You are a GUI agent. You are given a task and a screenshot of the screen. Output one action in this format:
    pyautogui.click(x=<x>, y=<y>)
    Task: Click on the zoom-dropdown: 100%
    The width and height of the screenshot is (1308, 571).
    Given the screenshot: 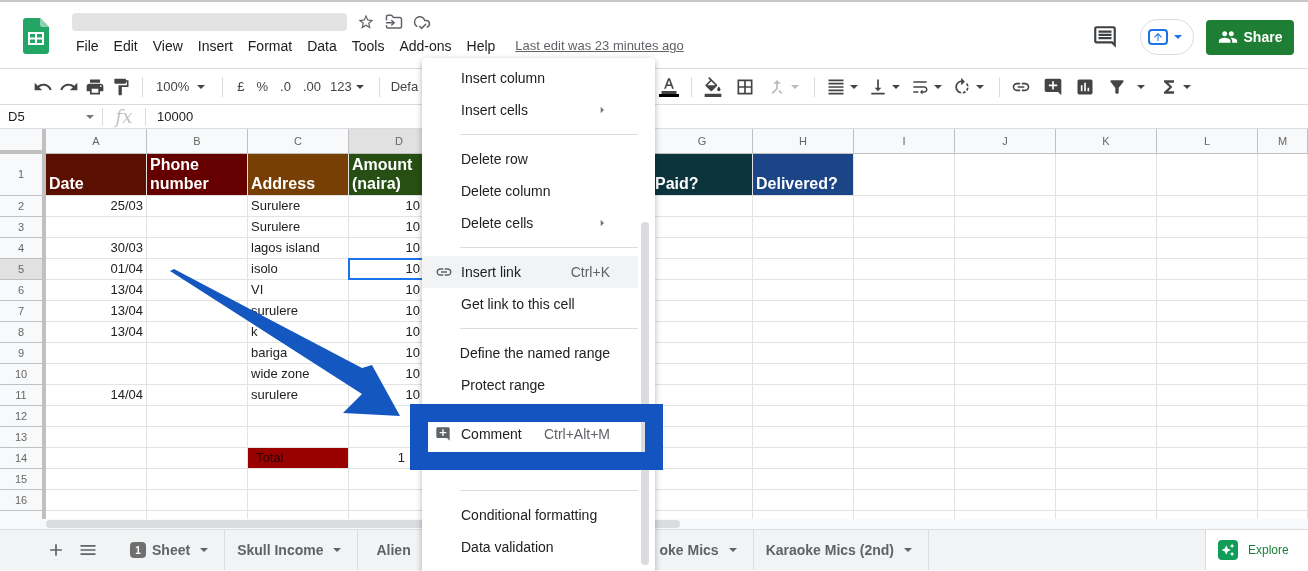 What is the action you would take?
    pyautogui.click(x=183, y=86)
    